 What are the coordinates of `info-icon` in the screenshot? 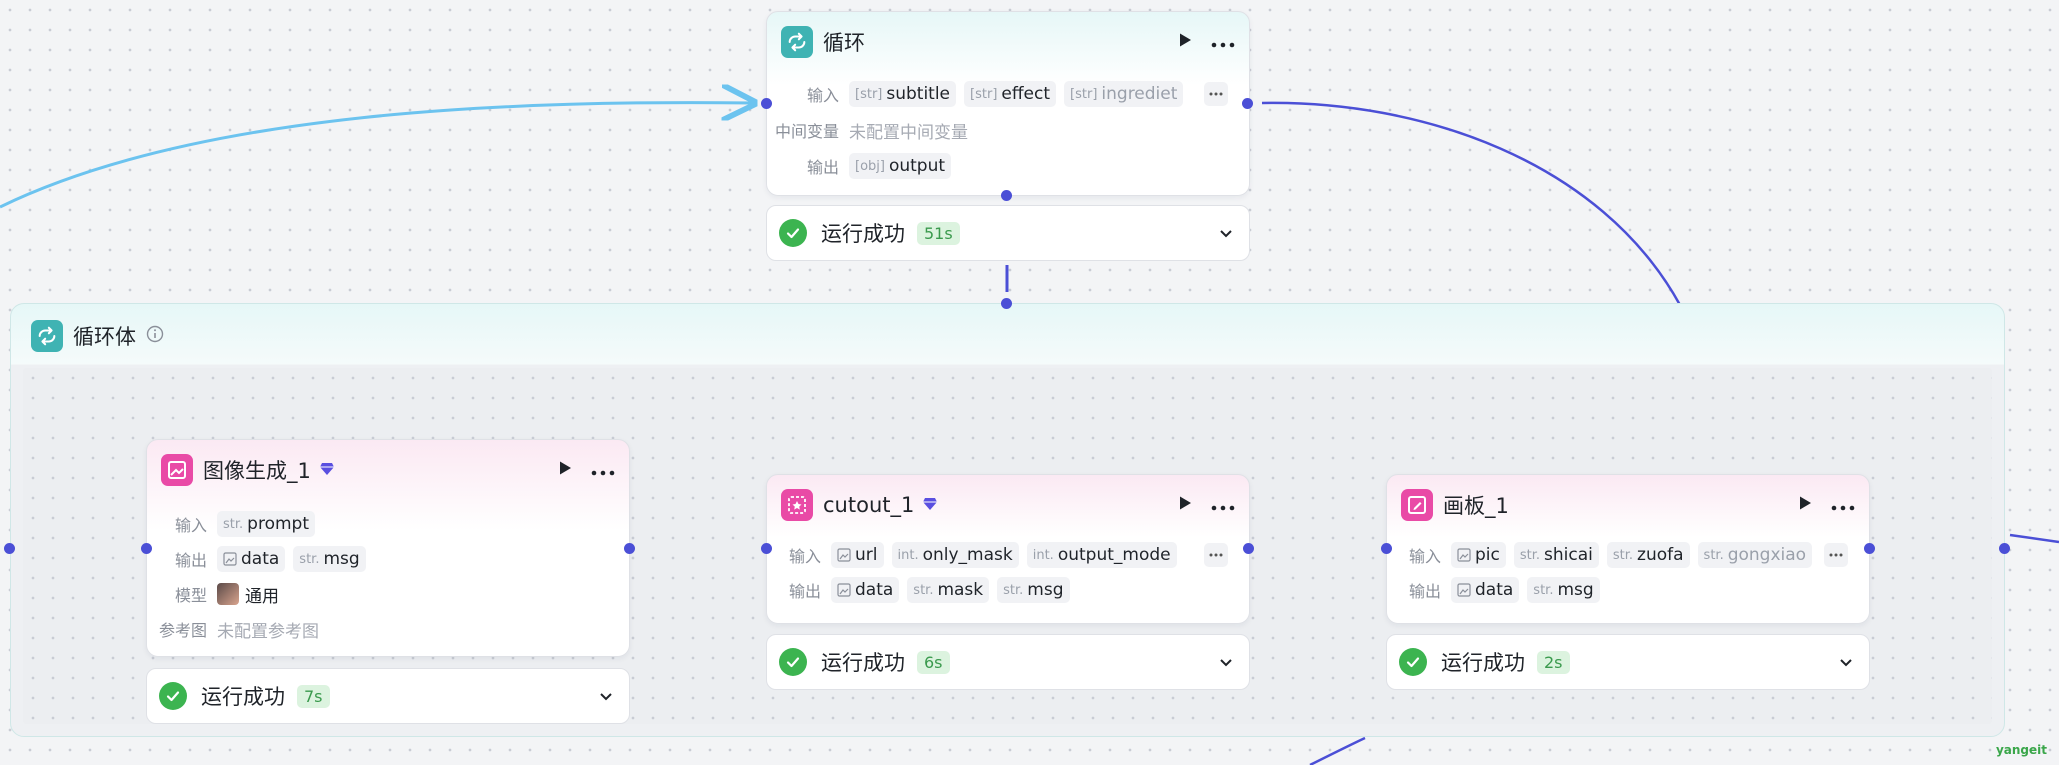 It's located at (155, 336).